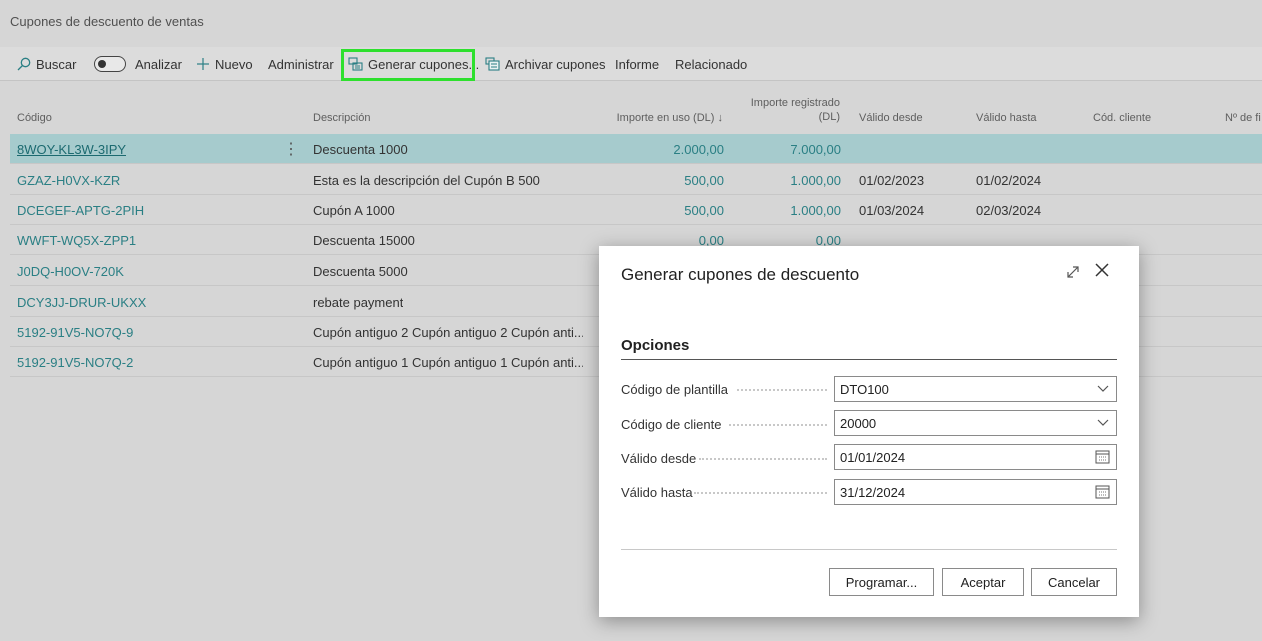 Image resolution: width=1262 pixels, height=641 pixels. What do you see at coordinates (76, 240) in the screenshot?
I see `row-code: WWFT-WQ5X-ZPP1` at bounding box center [76, 240].